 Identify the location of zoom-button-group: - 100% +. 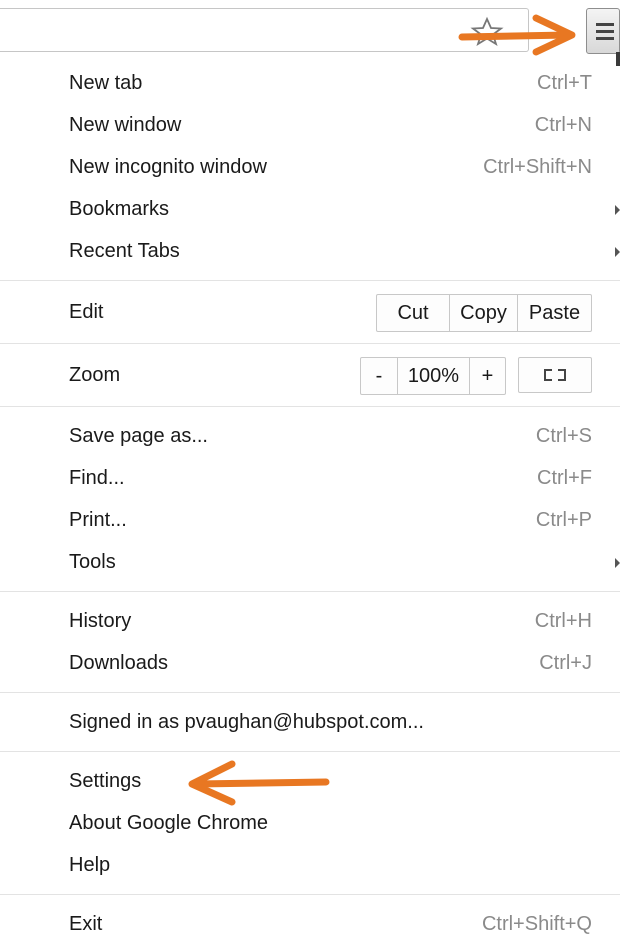
(433, 376).